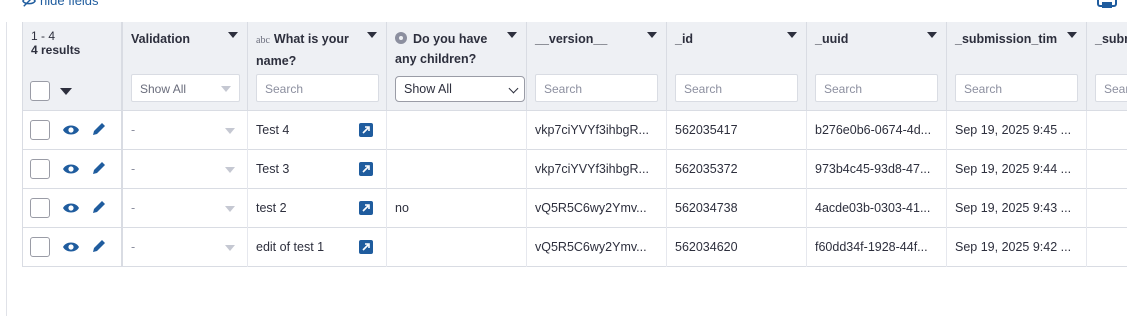 Image resolution: width=1127 pixels, height=316 pixels. I want to click on validation-filter-select: Show All, so click(185, 88).